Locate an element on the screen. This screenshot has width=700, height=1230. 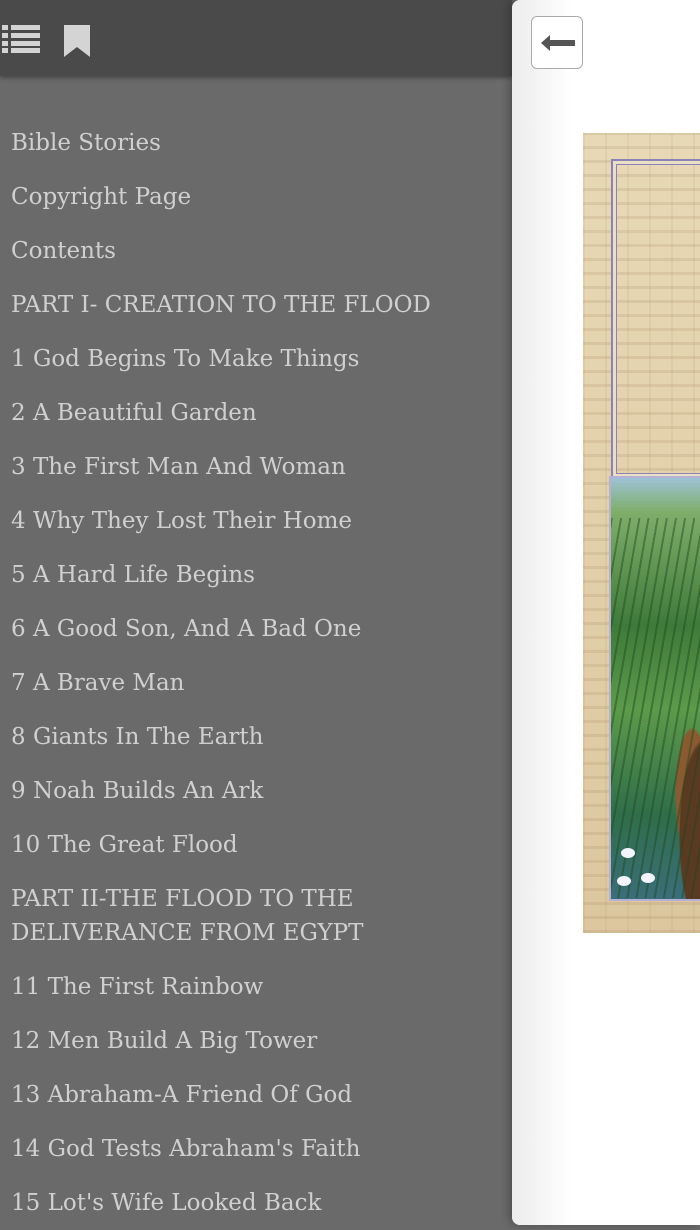
toc-item-chapter-12: 12 Men Build A Big Tower is located at coordinates (256, 1041).